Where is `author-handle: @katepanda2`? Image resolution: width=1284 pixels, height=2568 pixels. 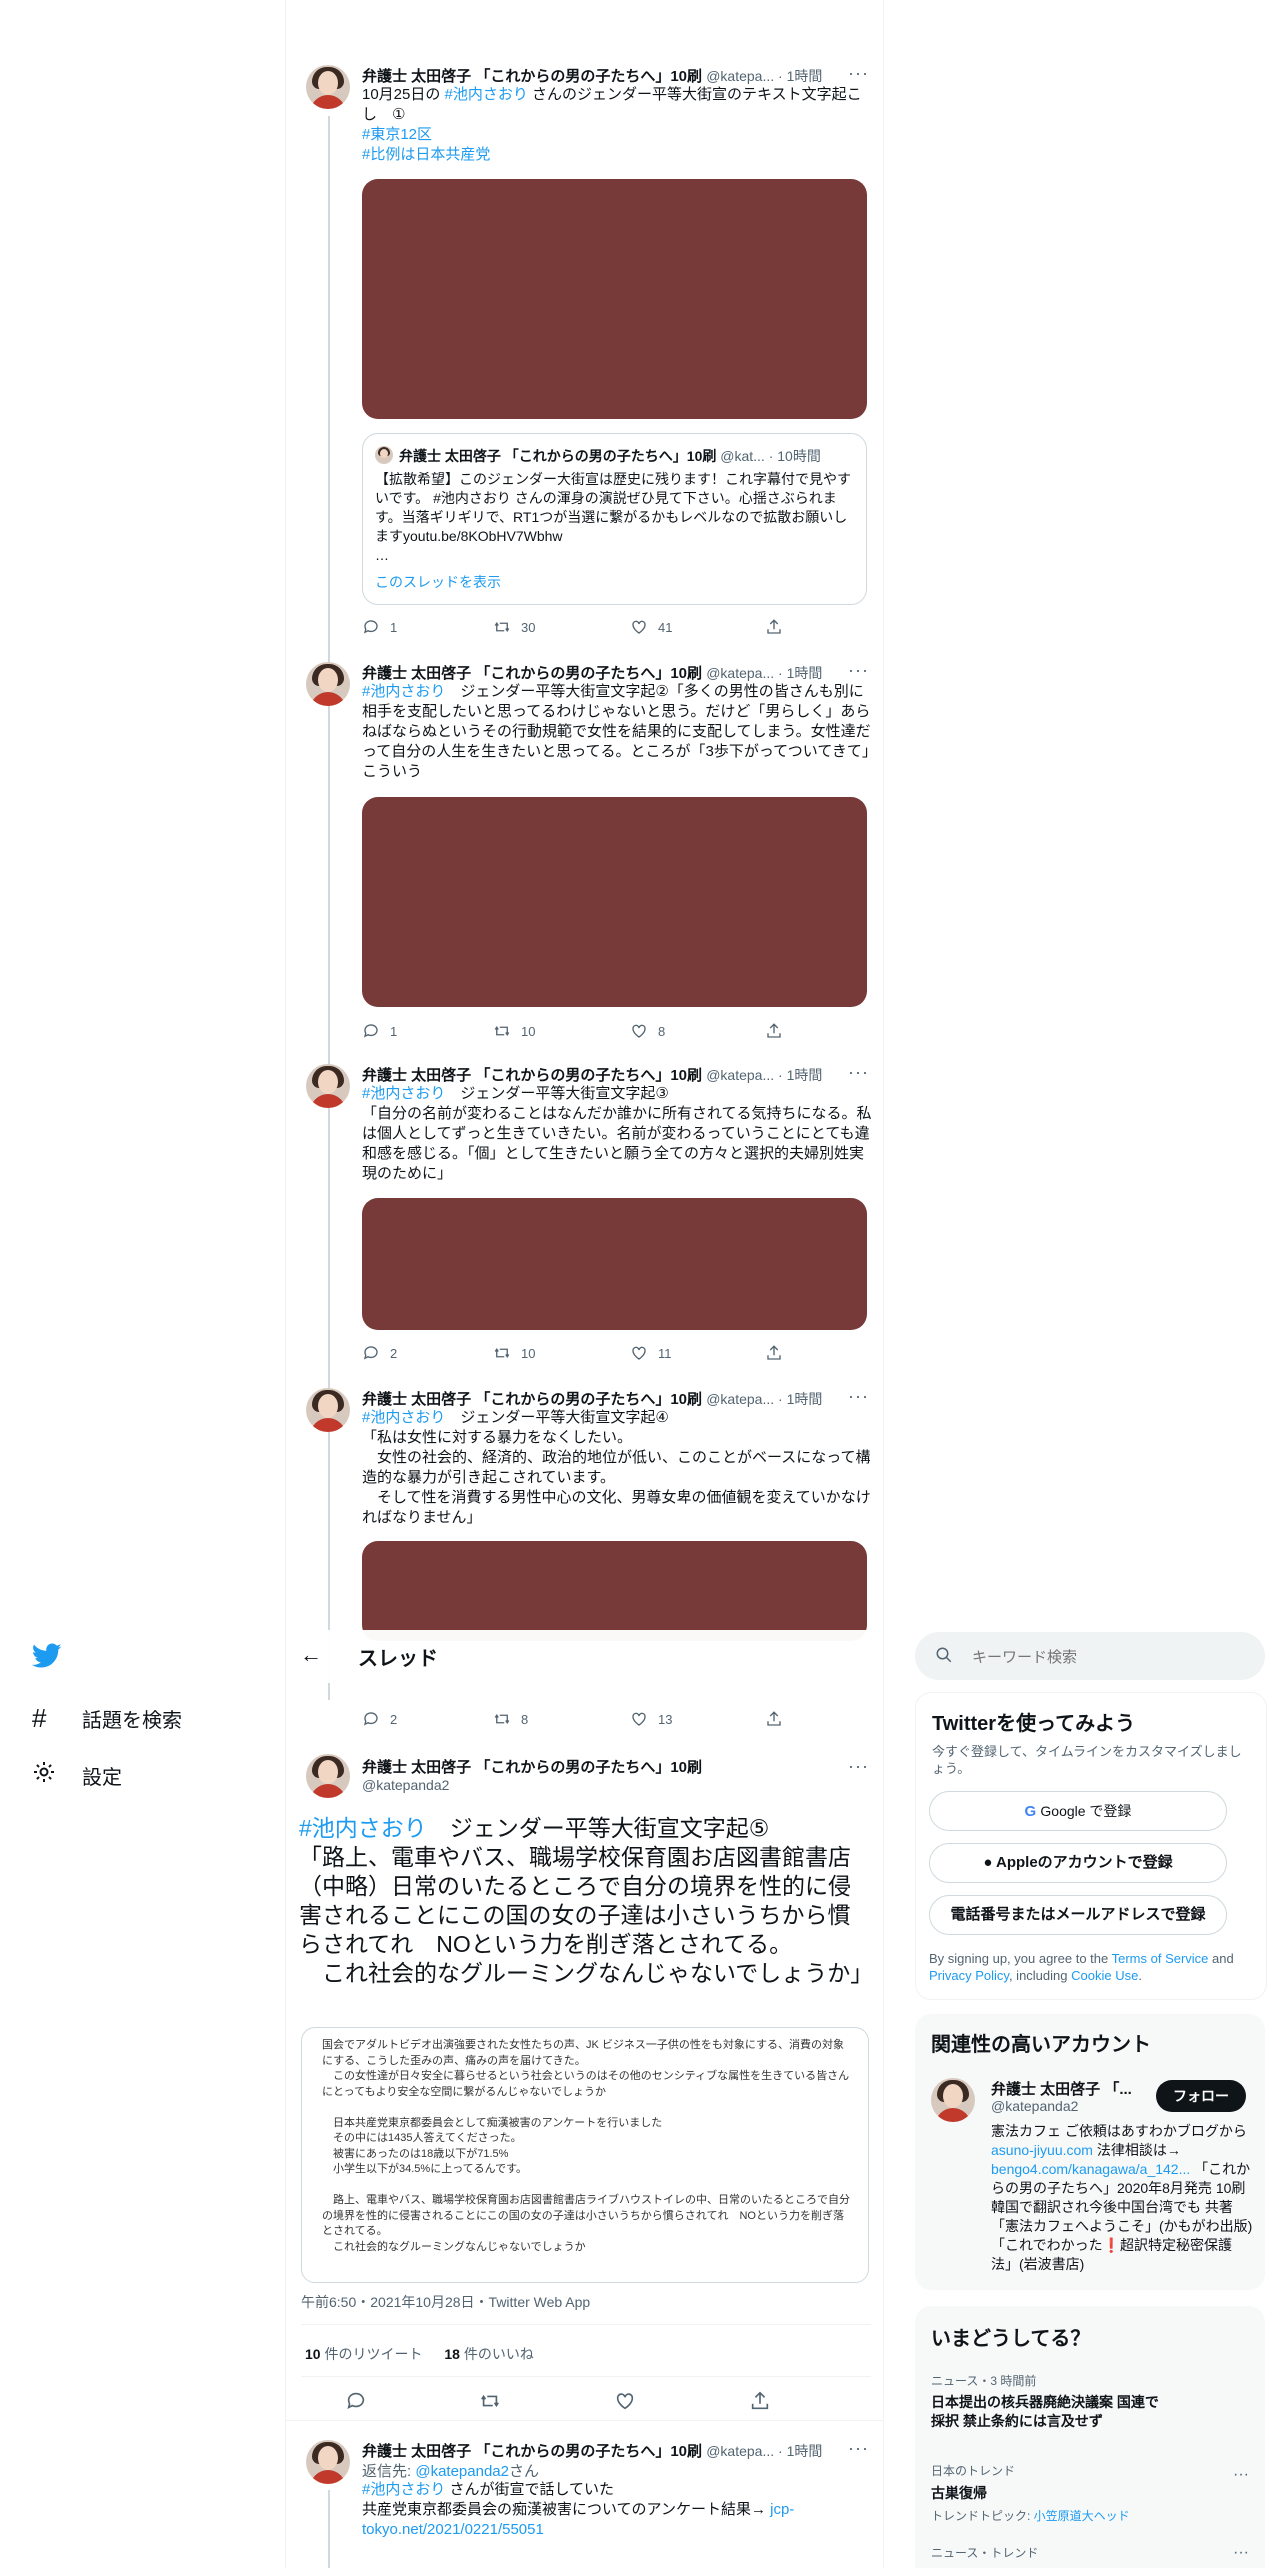 author-handle: @katepanda2 is located at coordinates (405, 1785).